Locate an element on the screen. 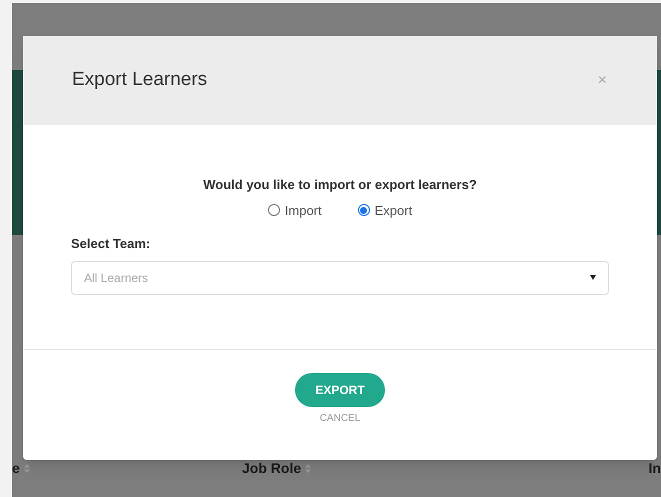 This screenshot has height=497, width=661. question-text: Would you like to import or export learners? is located at coordinates (340, 185).